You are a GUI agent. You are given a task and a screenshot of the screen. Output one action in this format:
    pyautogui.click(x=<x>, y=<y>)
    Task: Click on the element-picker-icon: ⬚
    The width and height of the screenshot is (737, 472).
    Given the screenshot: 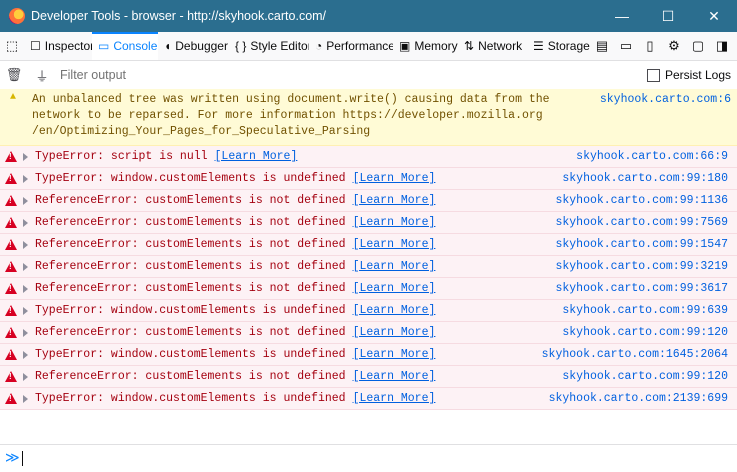 What is the action you would take?
    pyautogui.click(x=12, y=46)
    